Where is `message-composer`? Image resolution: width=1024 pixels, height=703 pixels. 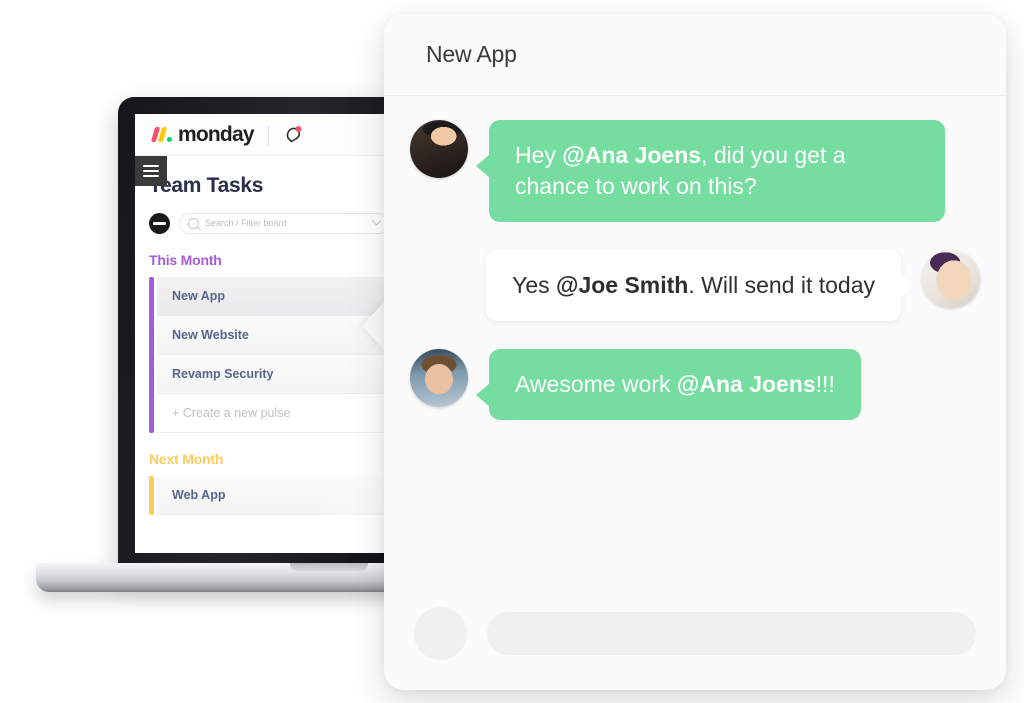 message-composer is located at coordinates (695, 633).